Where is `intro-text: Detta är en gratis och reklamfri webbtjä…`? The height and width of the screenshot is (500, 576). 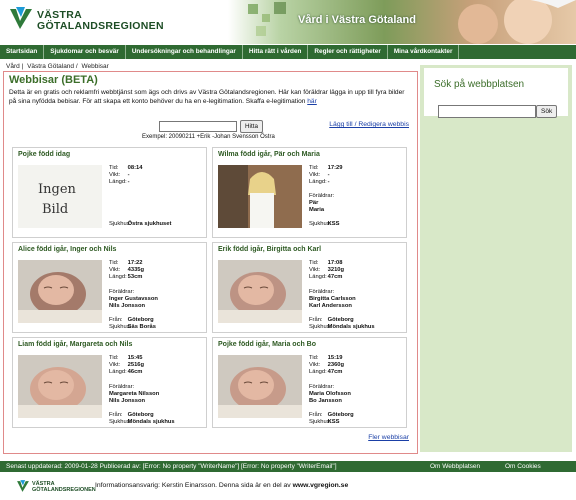
intro-text: Detta är en gratis och reklamfri webbtjä… is located at coordinates (207, 97).